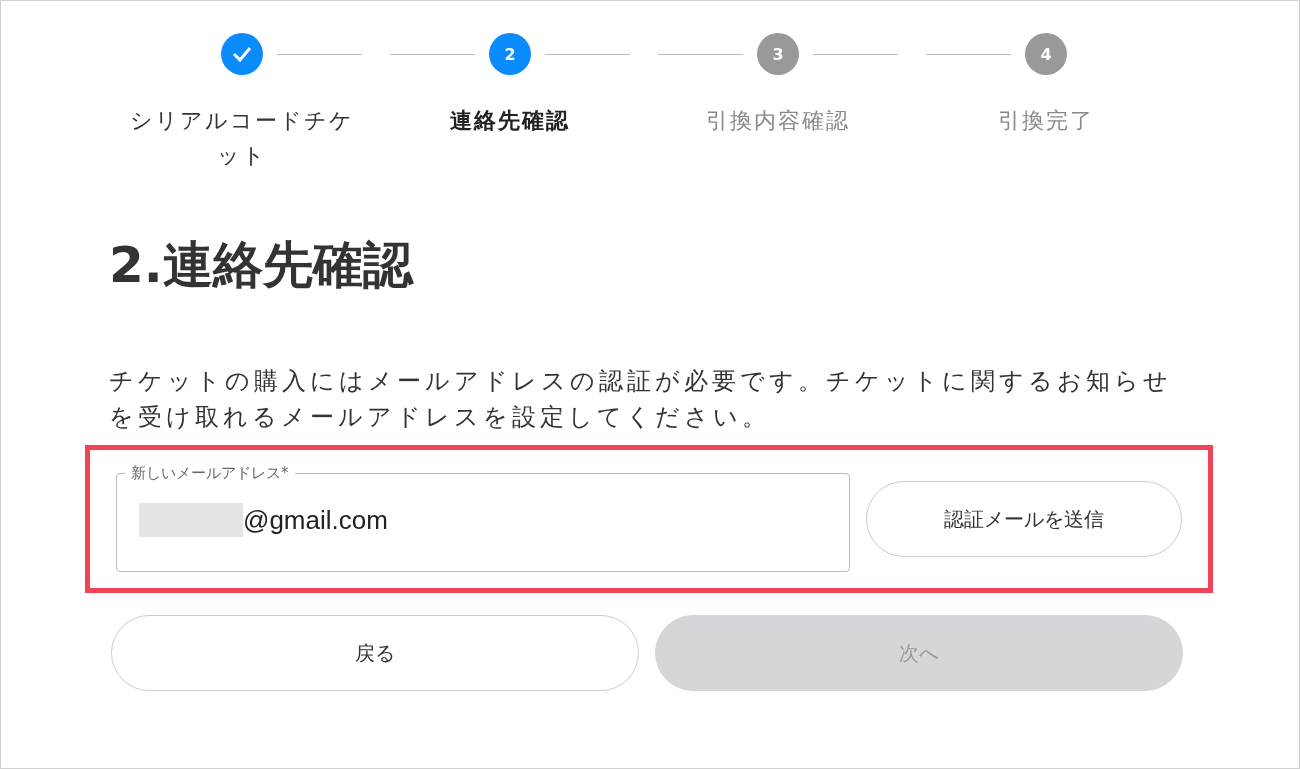 This screenshot has height=769, width=1300. Describe the element at coordinates (375, 653) in the screenshot. I see `back-button: 戻る` at that location.